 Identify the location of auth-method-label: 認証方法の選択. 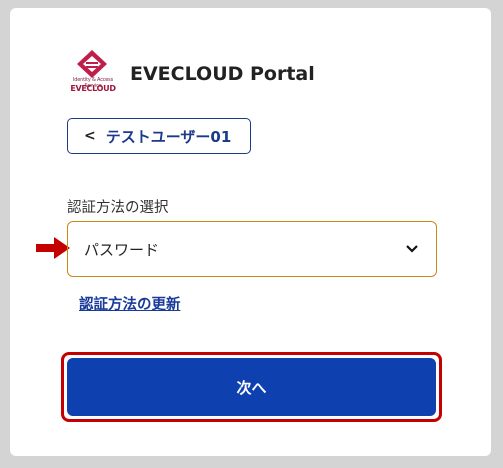
(118, 208).